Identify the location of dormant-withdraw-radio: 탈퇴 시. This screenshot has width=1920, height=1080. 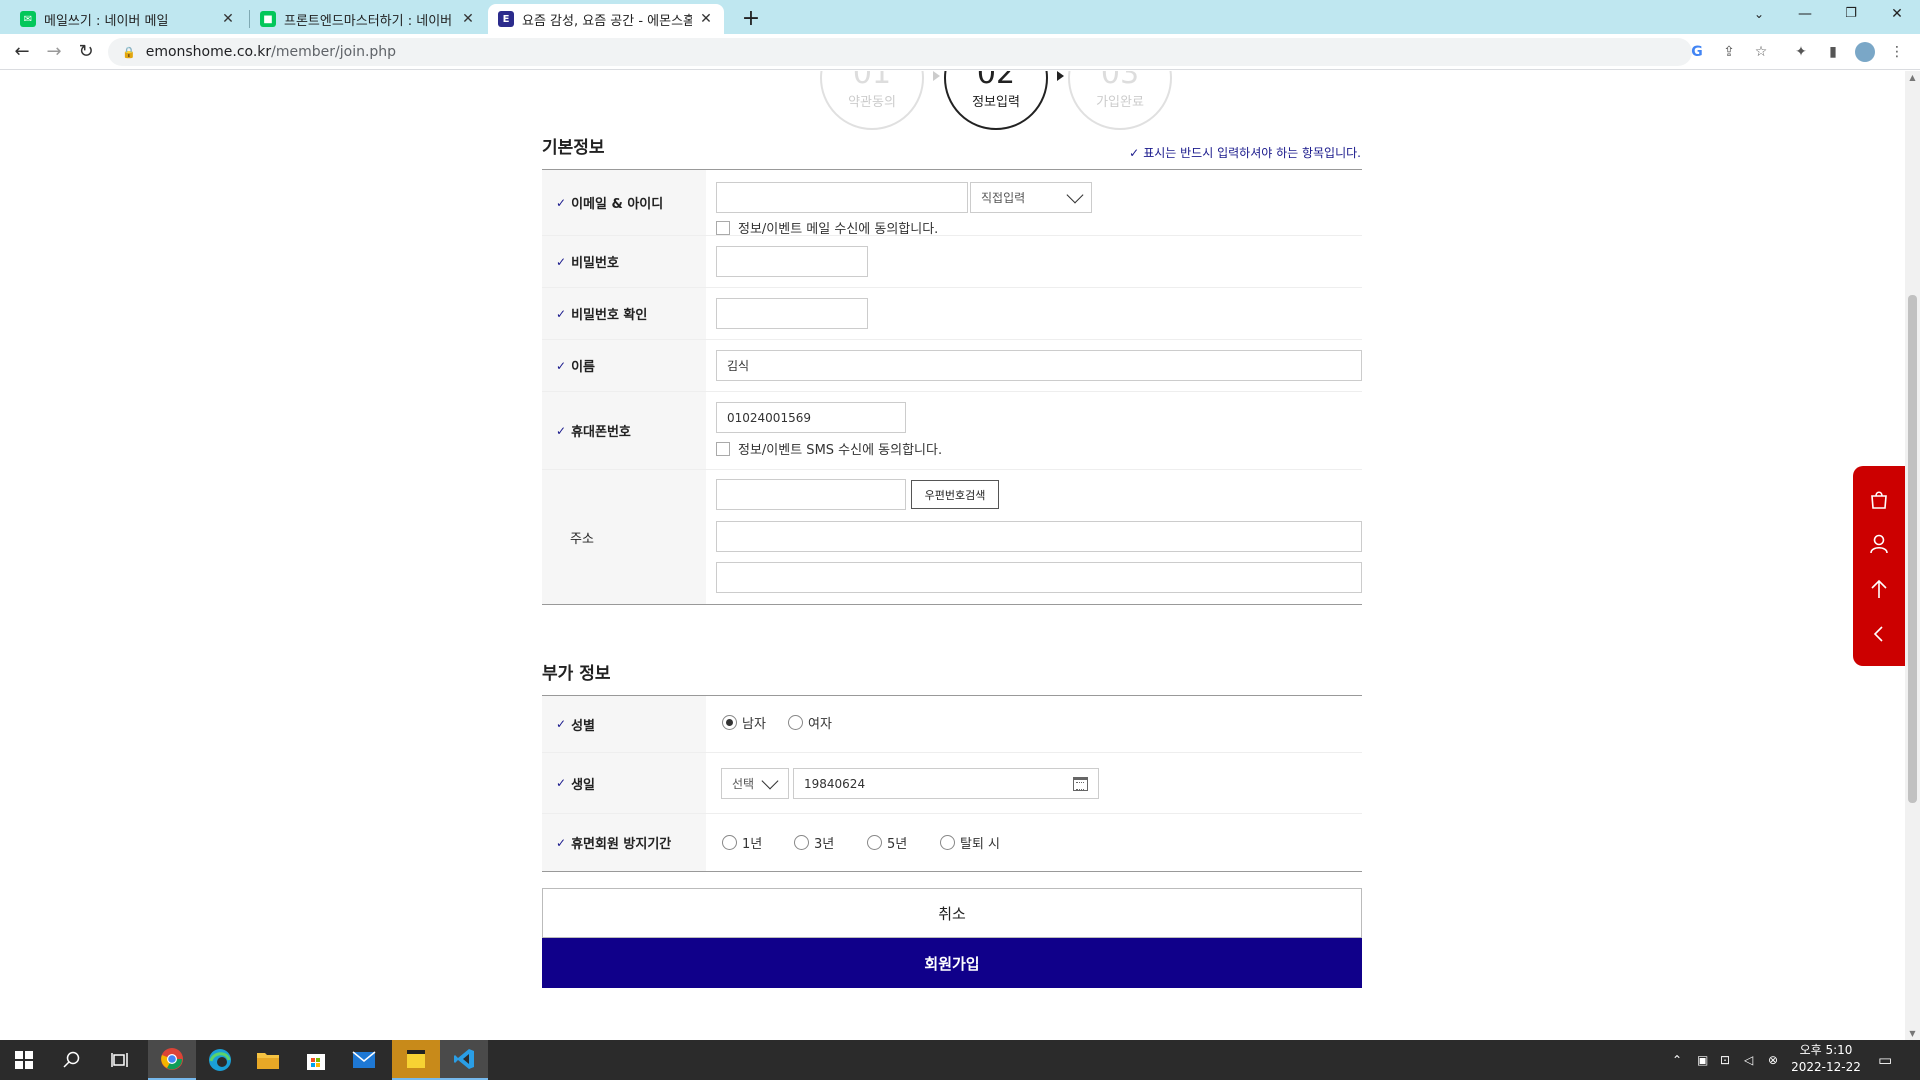
(970, 842).